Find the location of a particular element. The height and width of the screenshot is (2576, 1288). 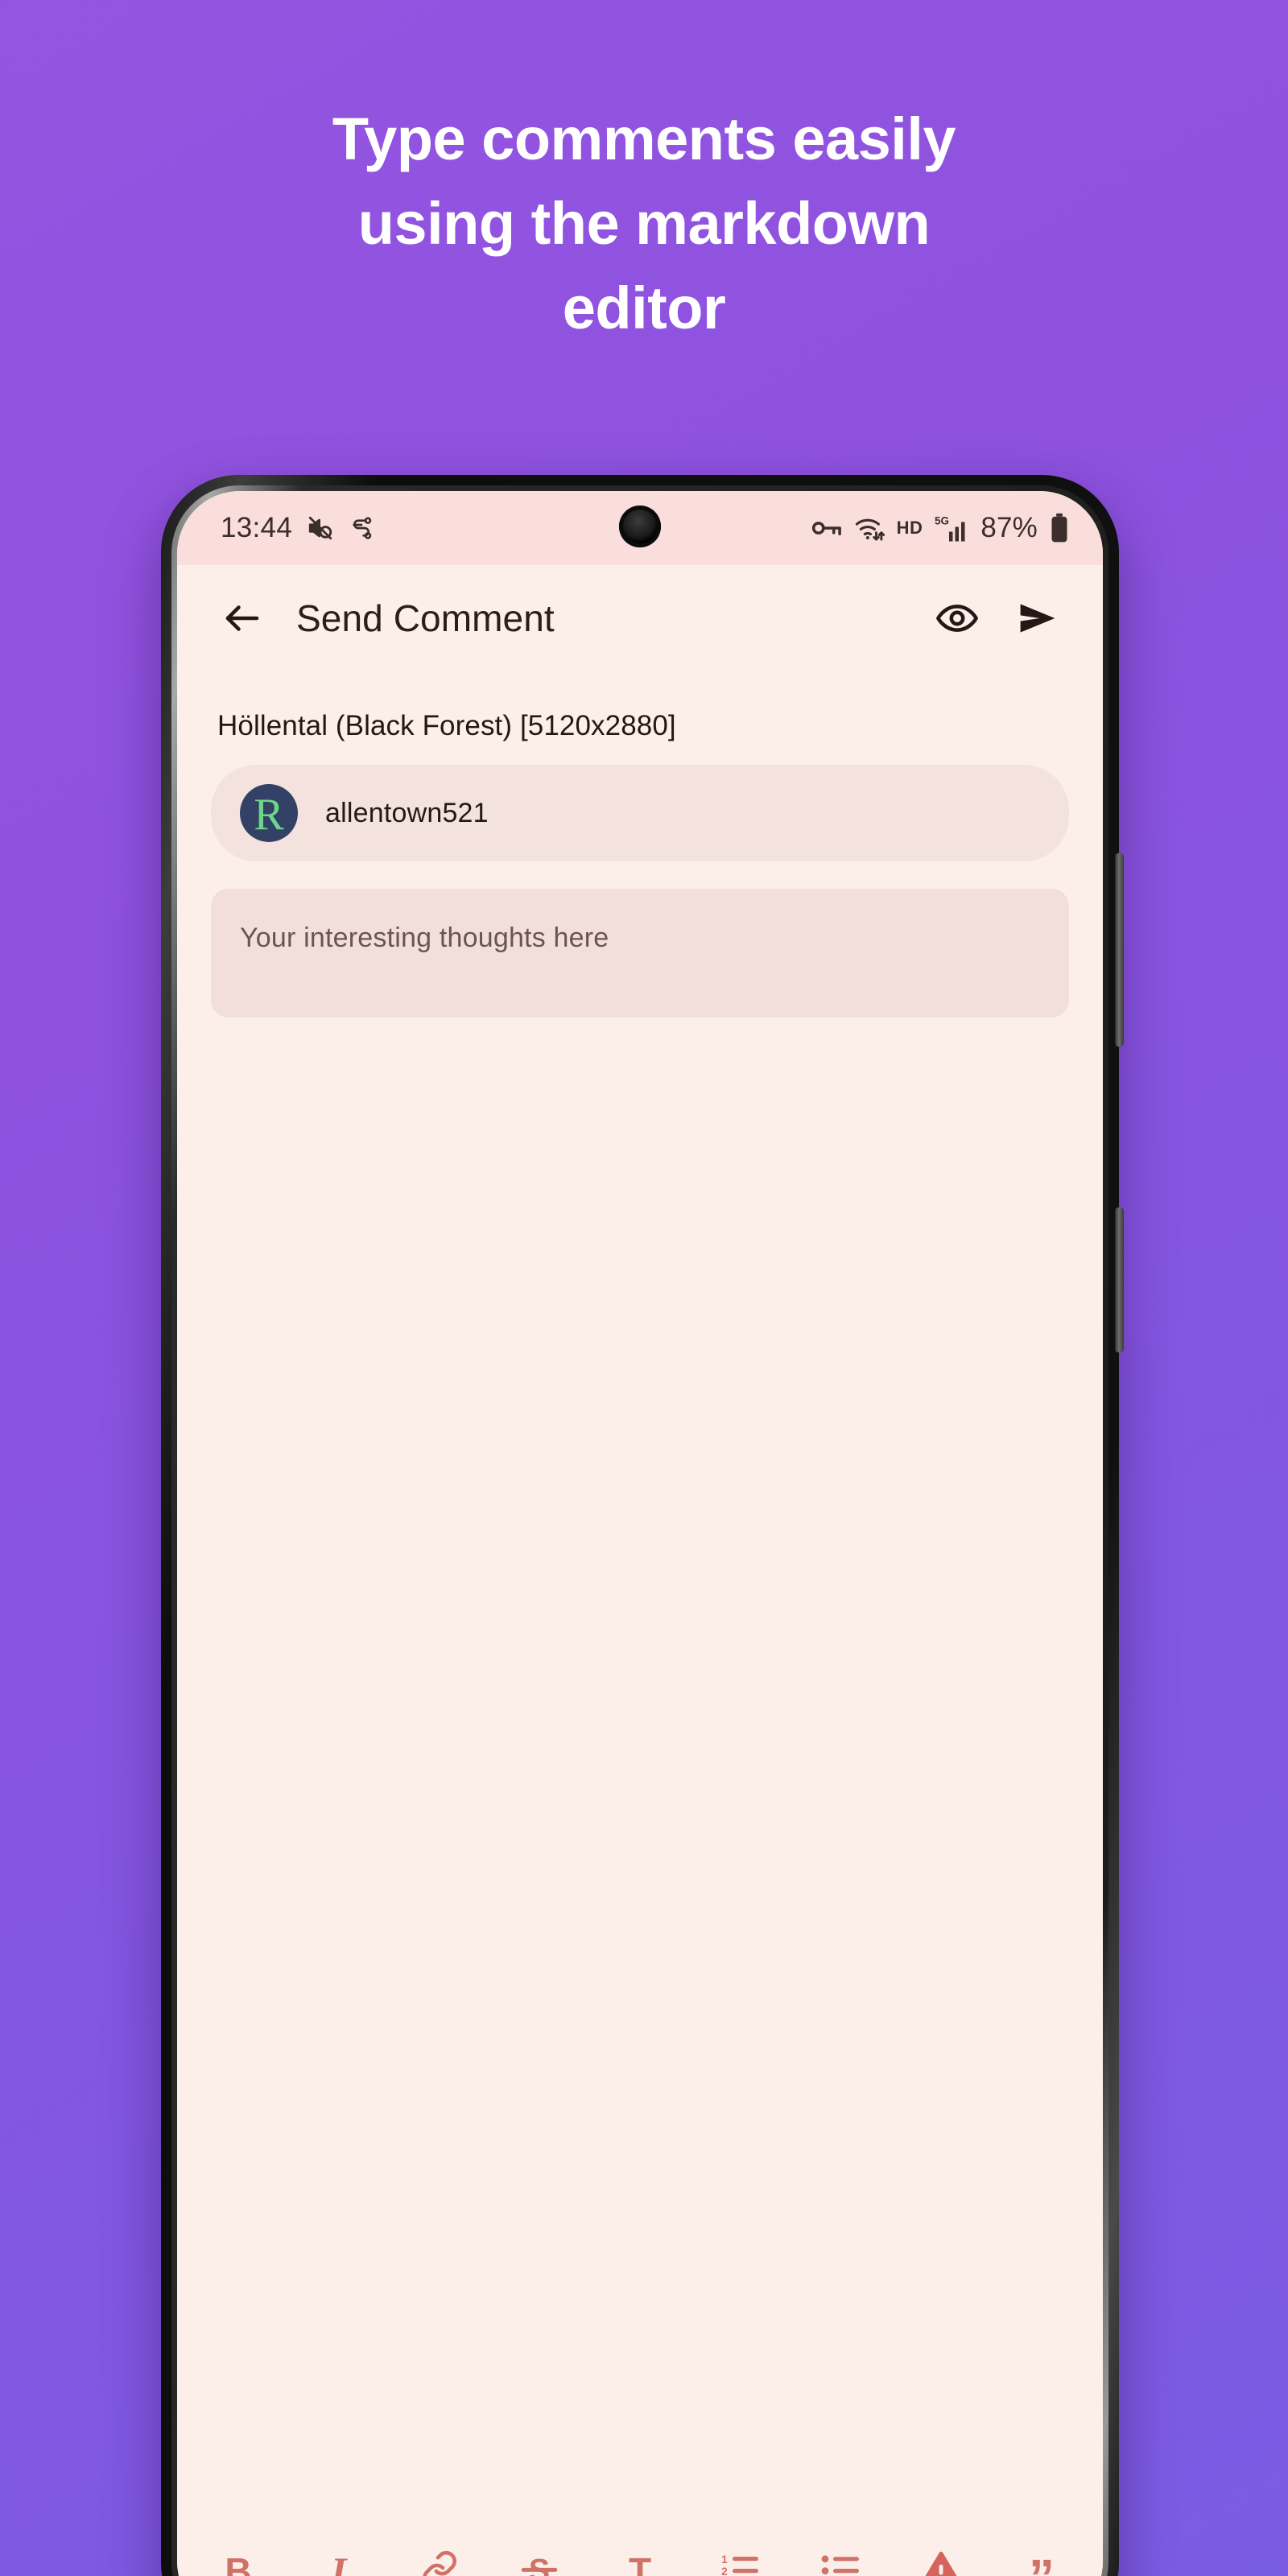

svg-text: 2 is located at coordinates (724, 2570).